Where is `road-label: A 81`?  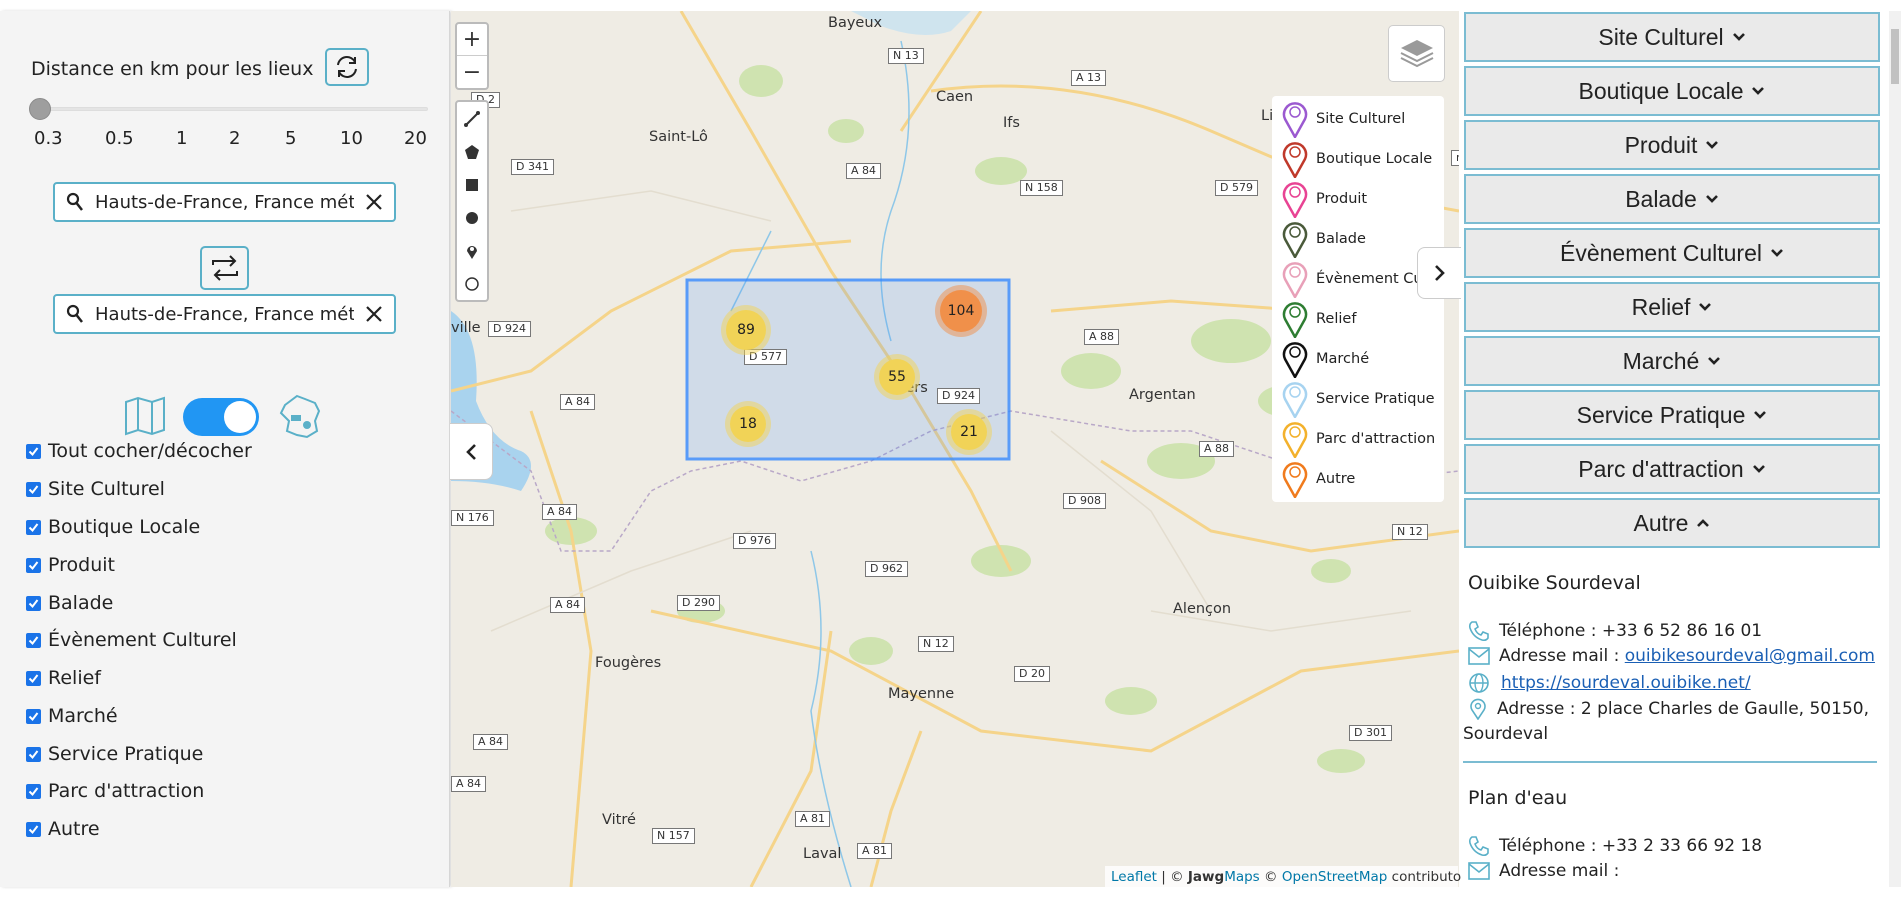 road-label: A 81 is located at coordinates (875, 851).